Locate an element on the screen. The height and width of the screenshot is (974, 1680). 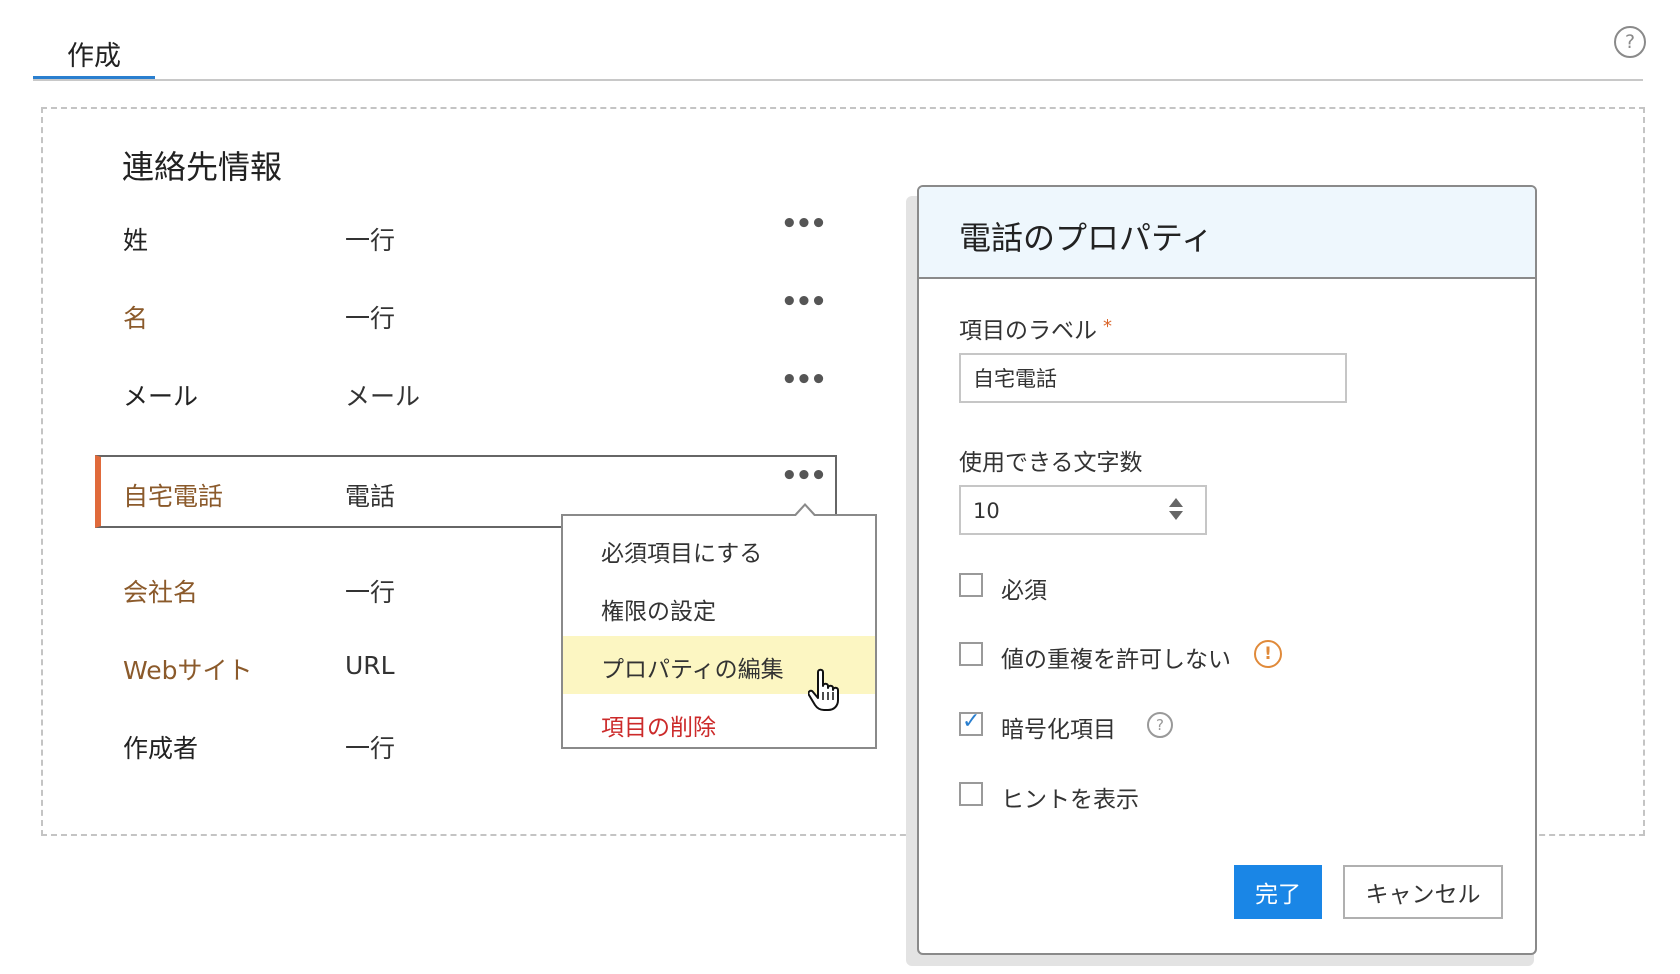
required-label: 必須 is located at coordinates (1024, 591).